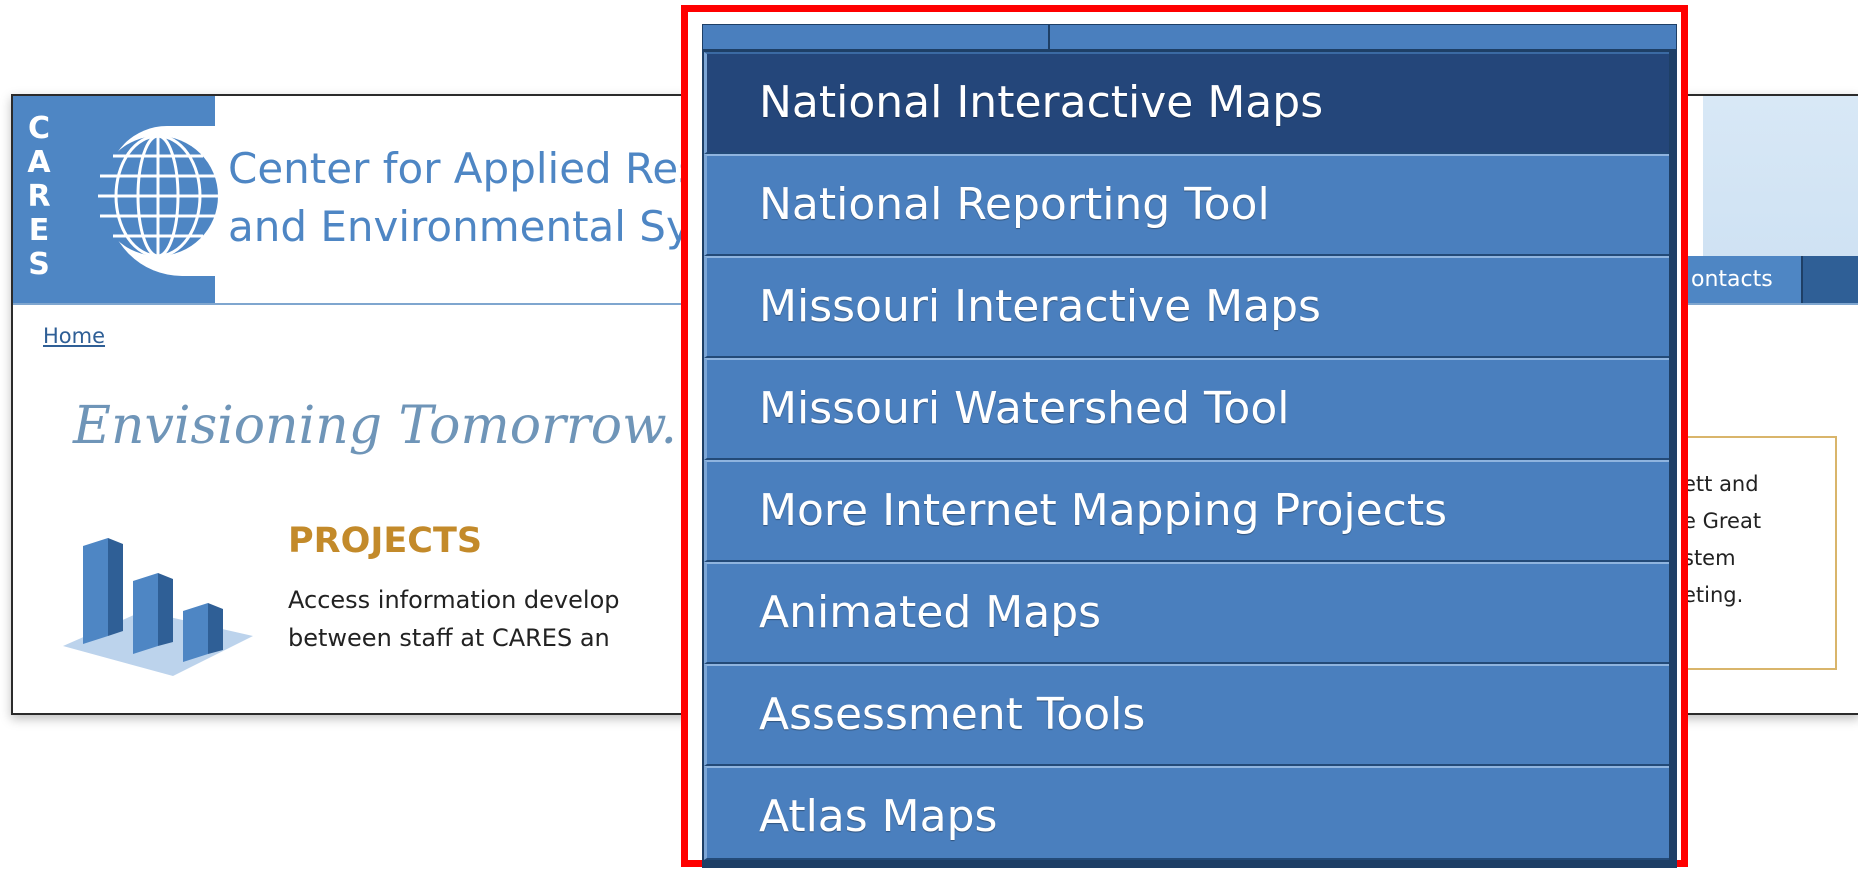 This screenshot has height=873, width=1858. I want to click on nav-contacts-tab: ontacts, so click(1743, 279).